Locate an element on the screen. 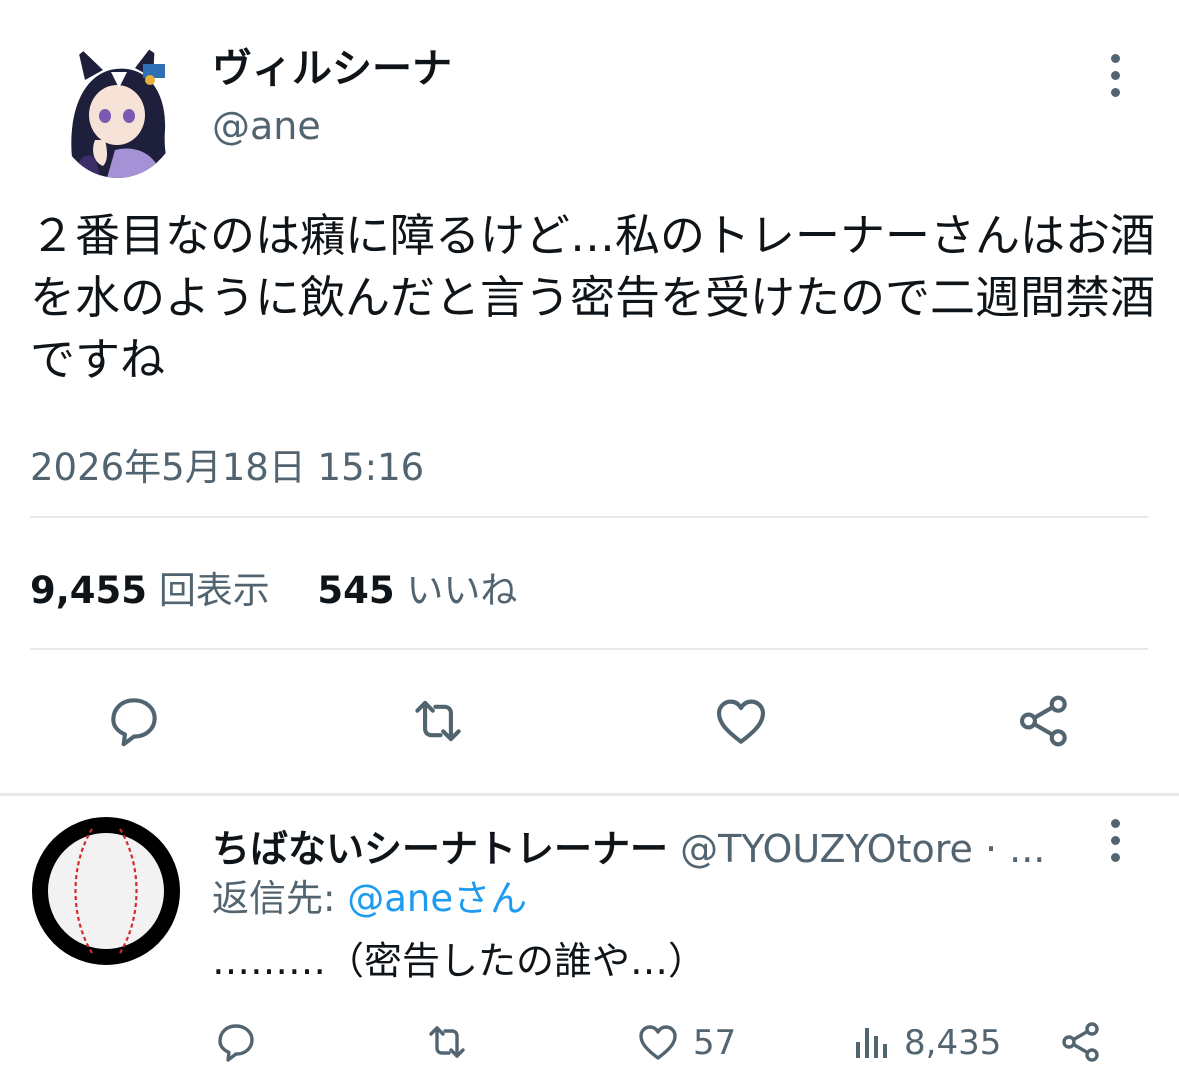 The image size is (1179, 1092). author-handle: @ane is located at coordinates (266, 126).